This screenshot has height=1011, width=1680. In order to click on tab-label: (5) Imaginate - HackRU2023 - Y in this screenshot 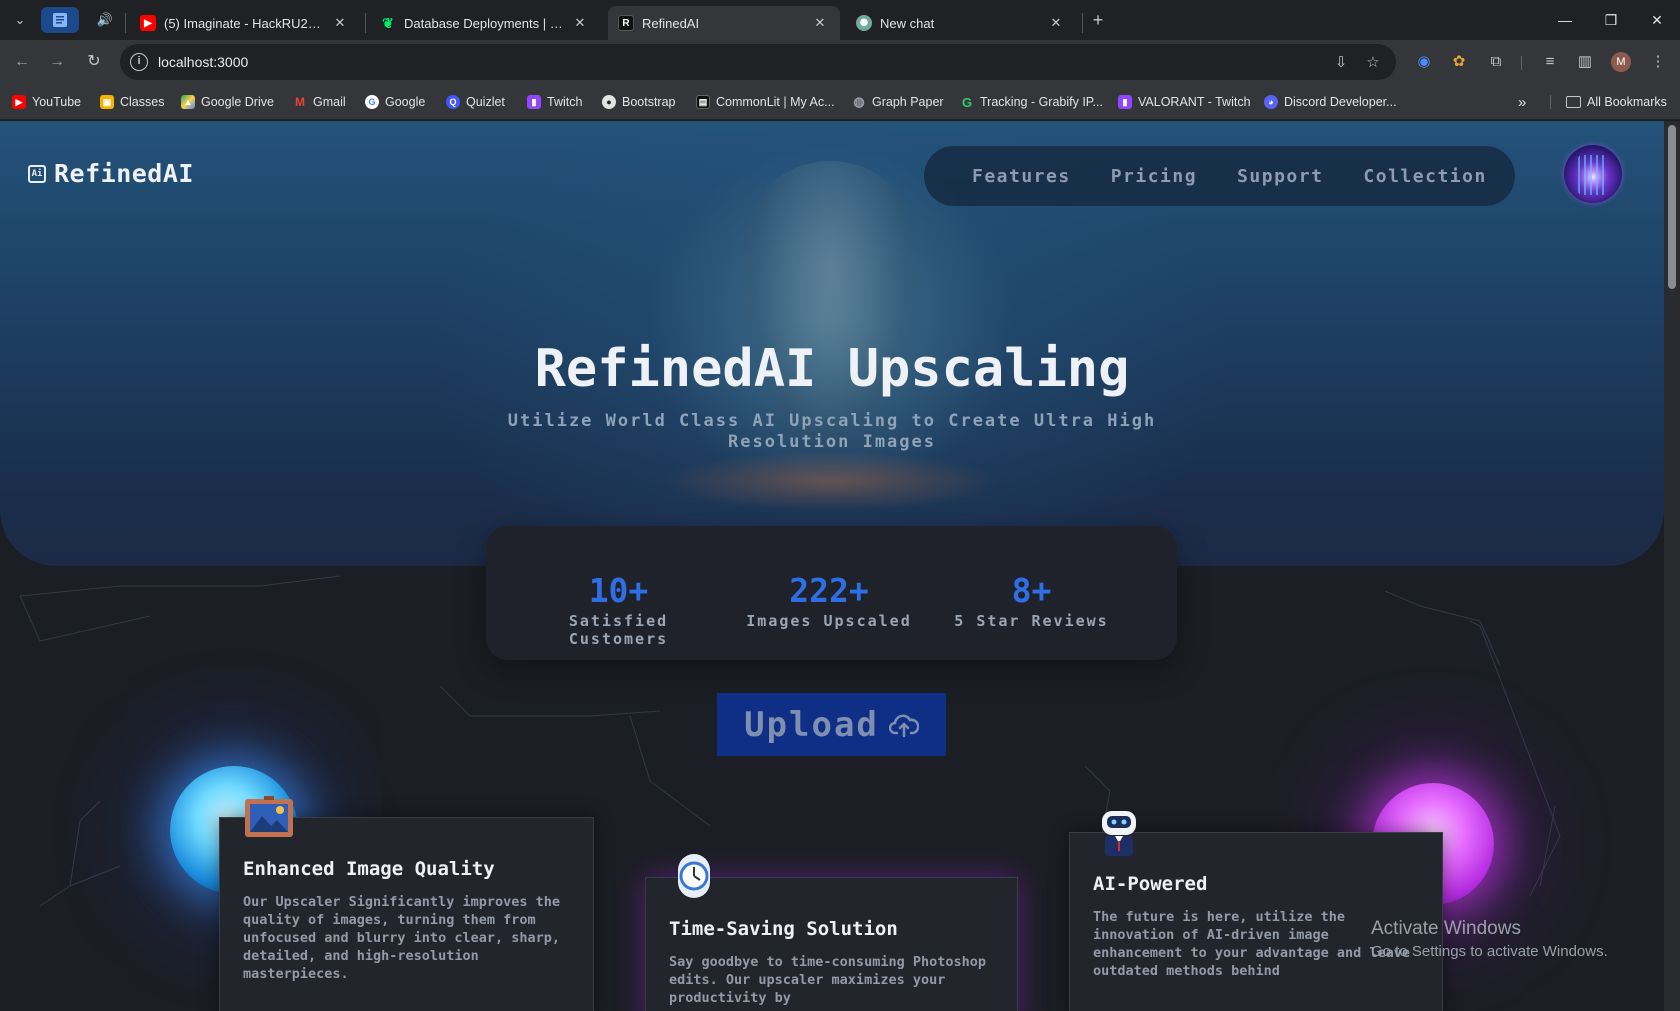, I will do `click(244, 23)`.